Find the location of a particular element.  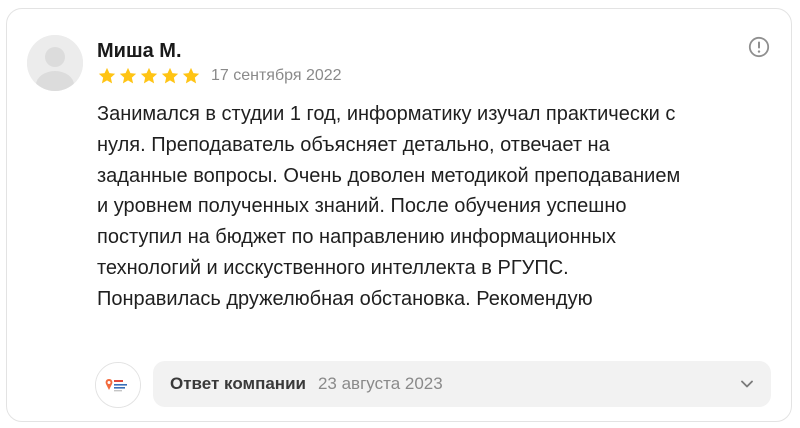

author-name: Миша М. is located at coordinates (139, 51).